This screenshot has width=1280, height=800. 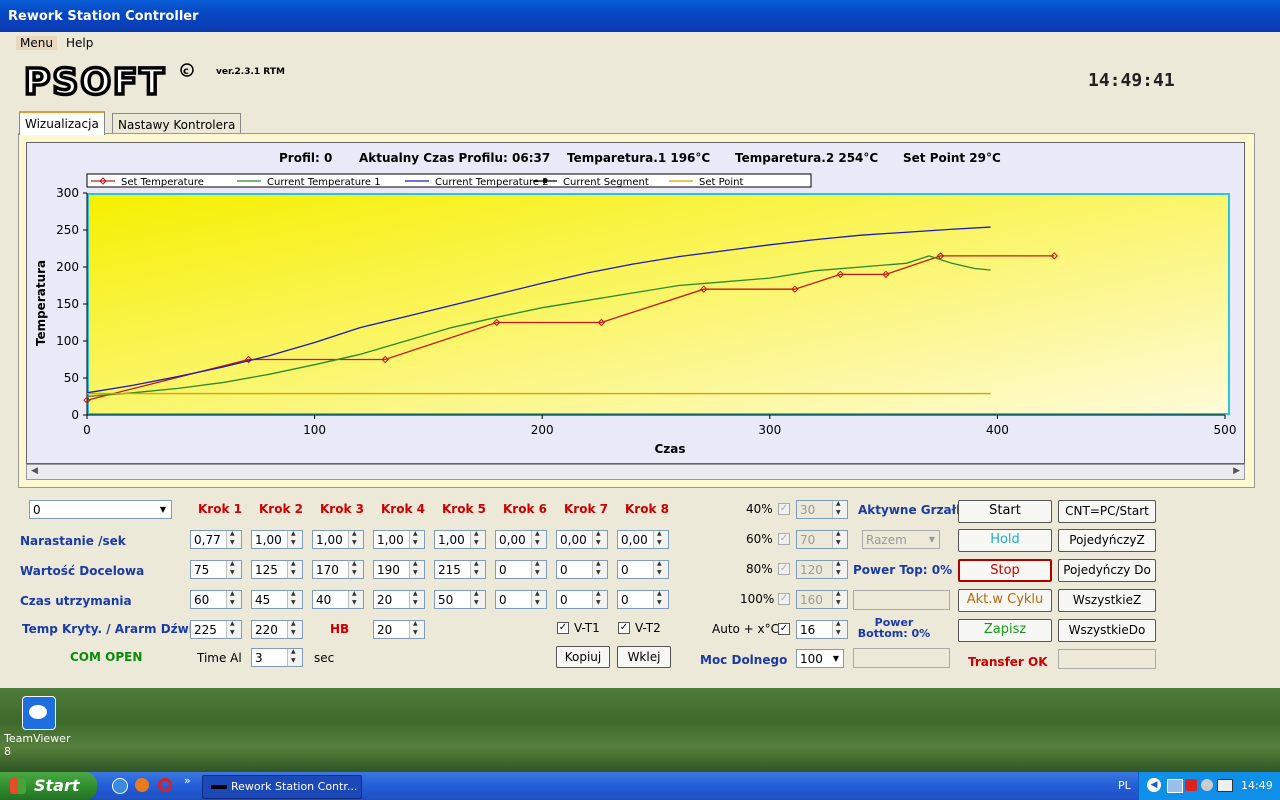 I want to click on wszystkie-z-button: WszystkieZ, so click(x=1107, y=600).